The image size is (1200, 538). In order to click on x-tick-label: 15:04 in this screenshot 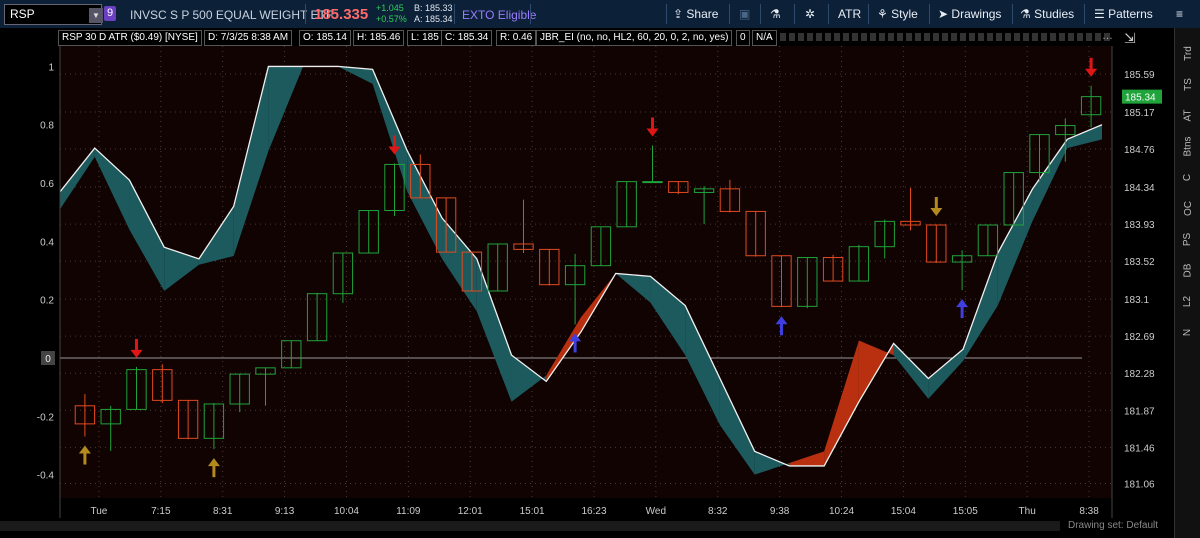, I will do `click(903, 511)`.